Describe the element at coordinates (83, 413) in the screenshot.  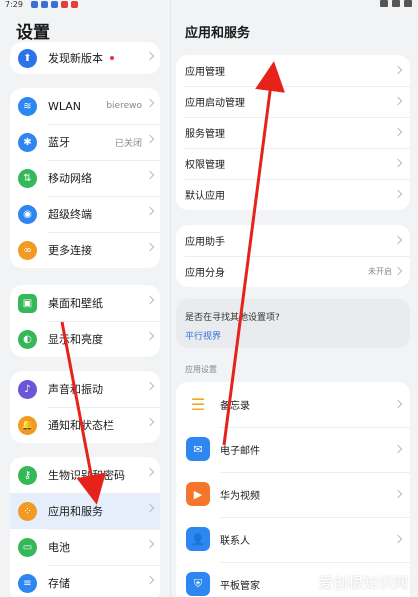
I see `arrow-to-apps-services` at that location.